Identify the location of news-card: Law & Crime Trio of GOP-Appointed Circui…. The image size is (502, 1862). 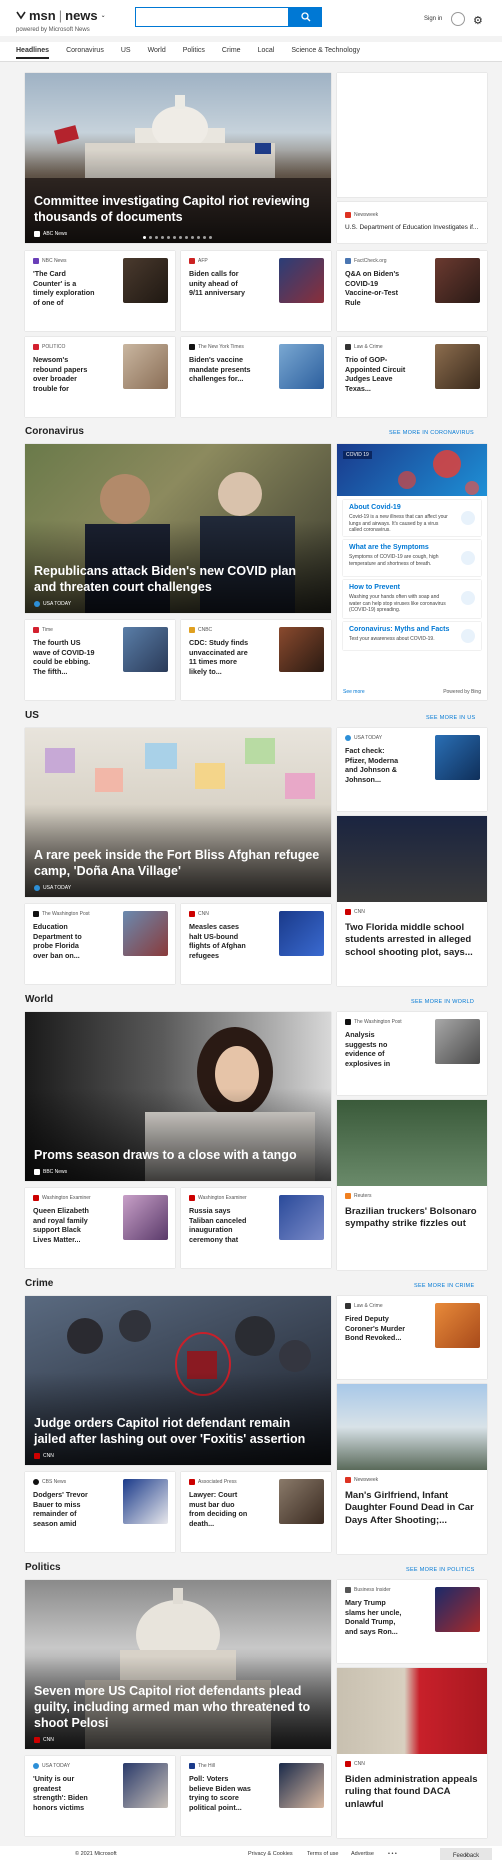
(412, 377).